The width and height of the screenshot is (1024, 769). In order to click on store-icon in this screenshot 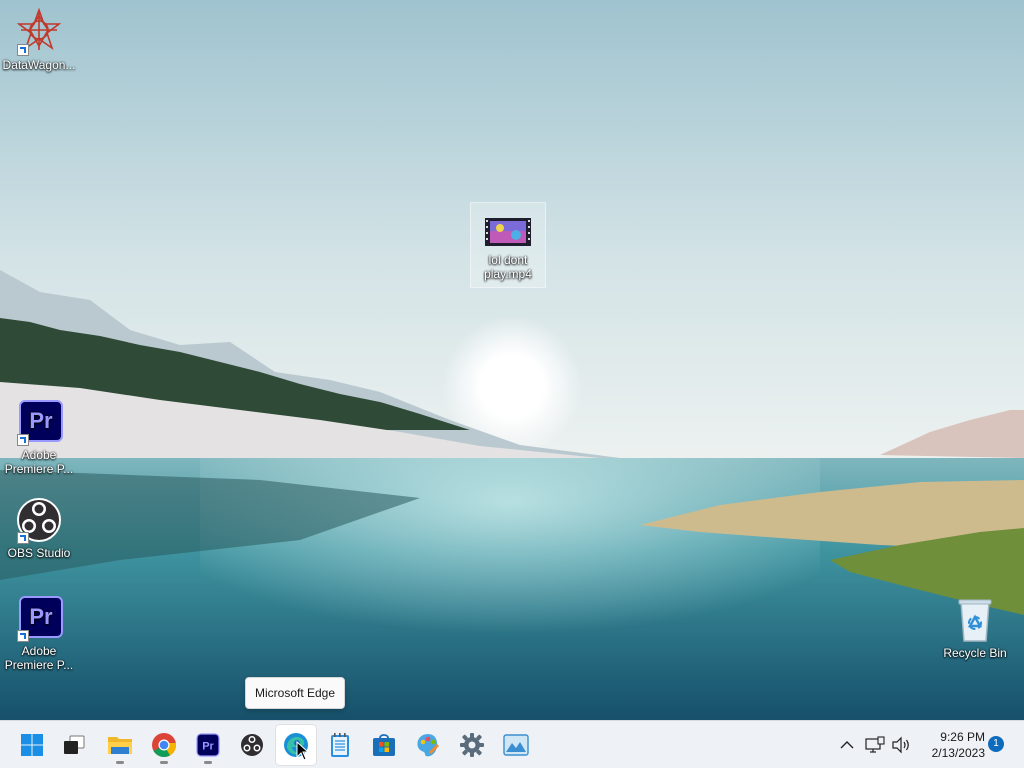, I will do `click(384, 745)`.